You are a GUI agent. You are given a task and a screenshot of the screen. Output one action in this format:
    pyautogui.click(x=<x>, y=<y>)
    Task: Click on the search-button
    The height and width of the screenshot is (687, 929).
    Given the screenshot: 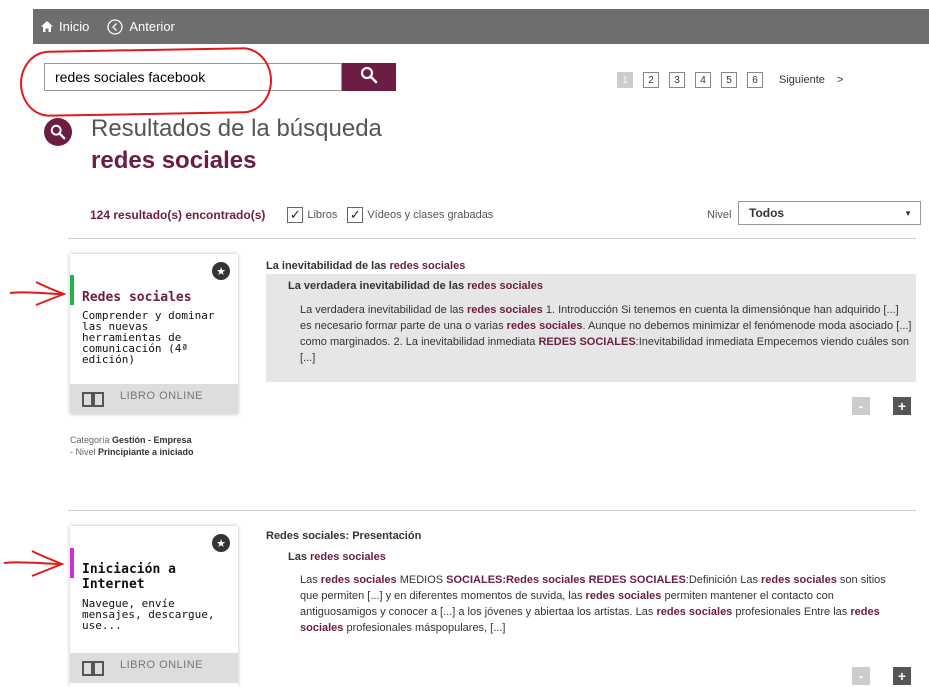 What is the action you would take?
    pyautogui.click(x=369, y=77)
    